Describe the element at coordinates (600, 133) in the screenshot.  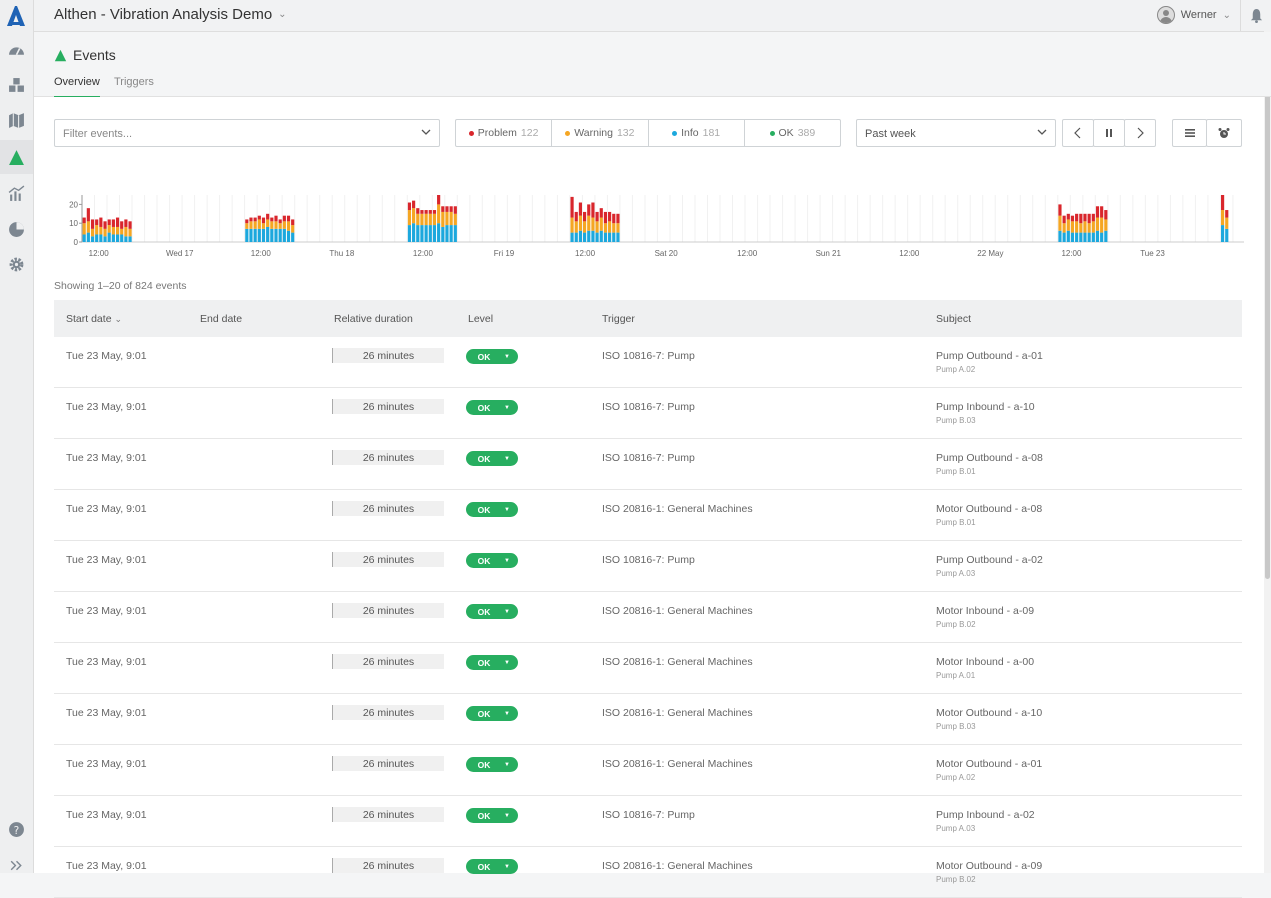
I see `level-filter-warning: Warning 132` at that location.